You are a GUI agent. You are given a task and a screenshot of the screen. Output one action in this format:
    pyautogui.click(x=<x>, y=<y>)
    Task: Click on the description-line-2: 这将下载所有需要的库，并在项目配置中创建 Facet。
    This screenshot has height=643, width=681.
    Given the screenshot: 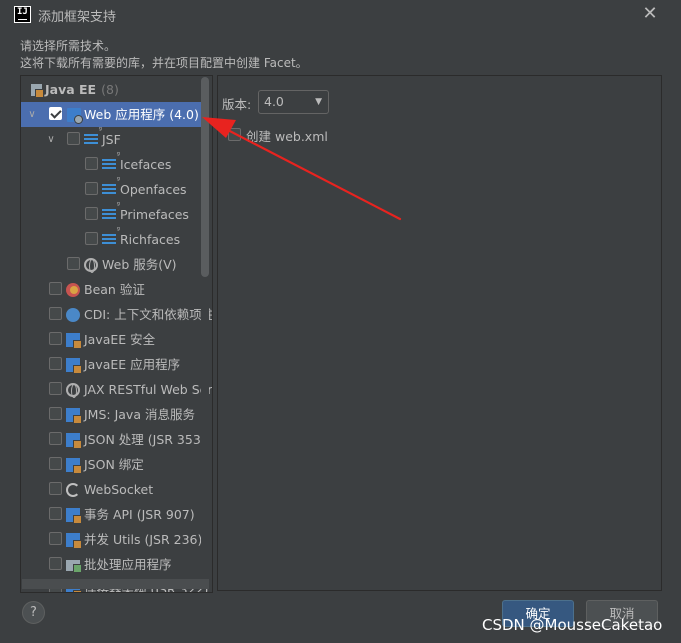 What is the action you would take?
    pyautogui.click(x=164, y=63)
    